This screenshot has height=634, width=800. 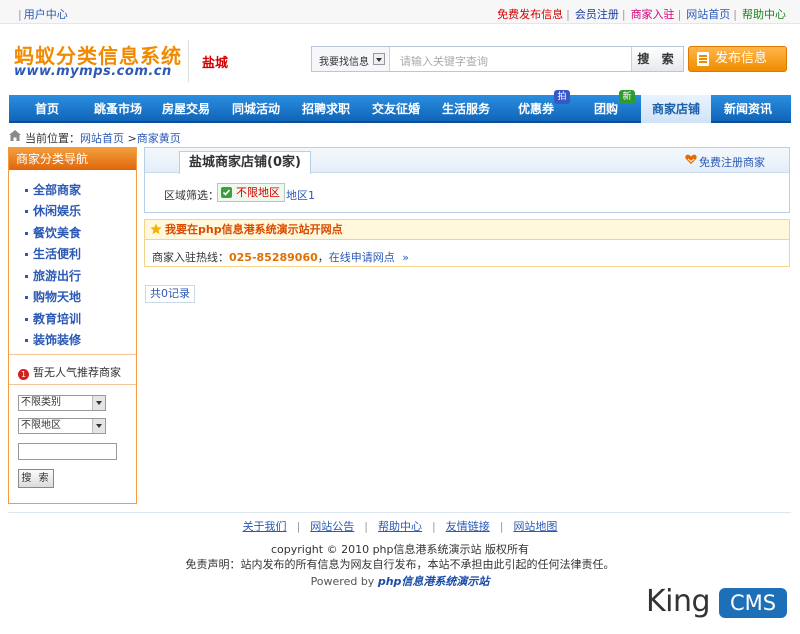 I want to click on footer-link-about: 关于我们, so click(x=265, y=526).